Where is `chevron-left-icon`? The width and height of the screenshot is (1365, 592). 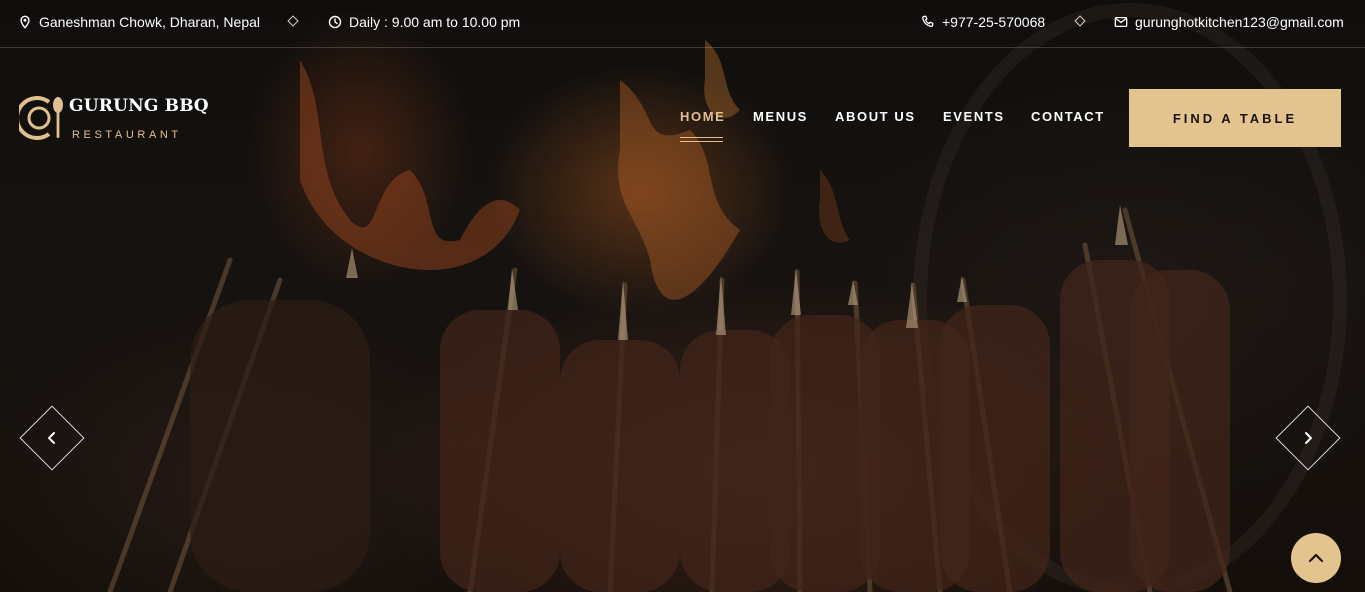
chevron-left-icon is located at coordinates (52, 438).